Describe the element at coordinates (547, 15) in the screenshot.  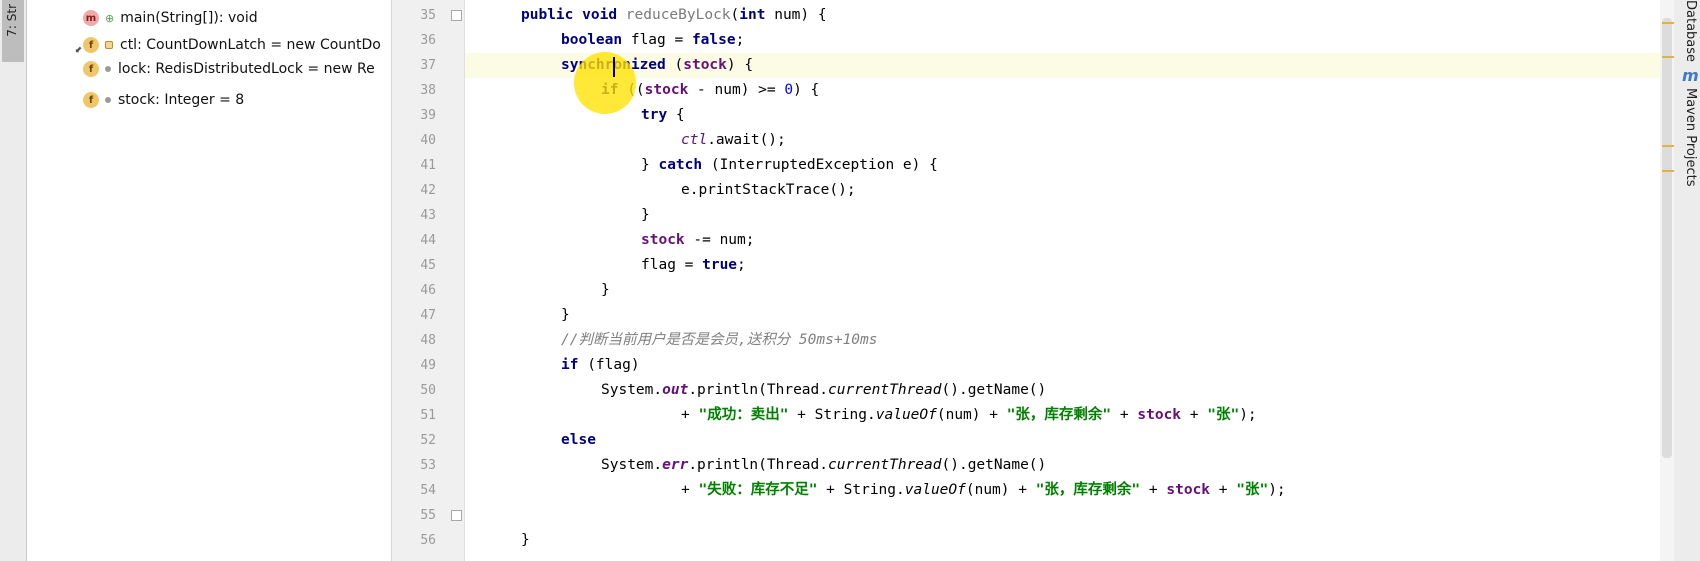
I see `keyword: public` at that location.